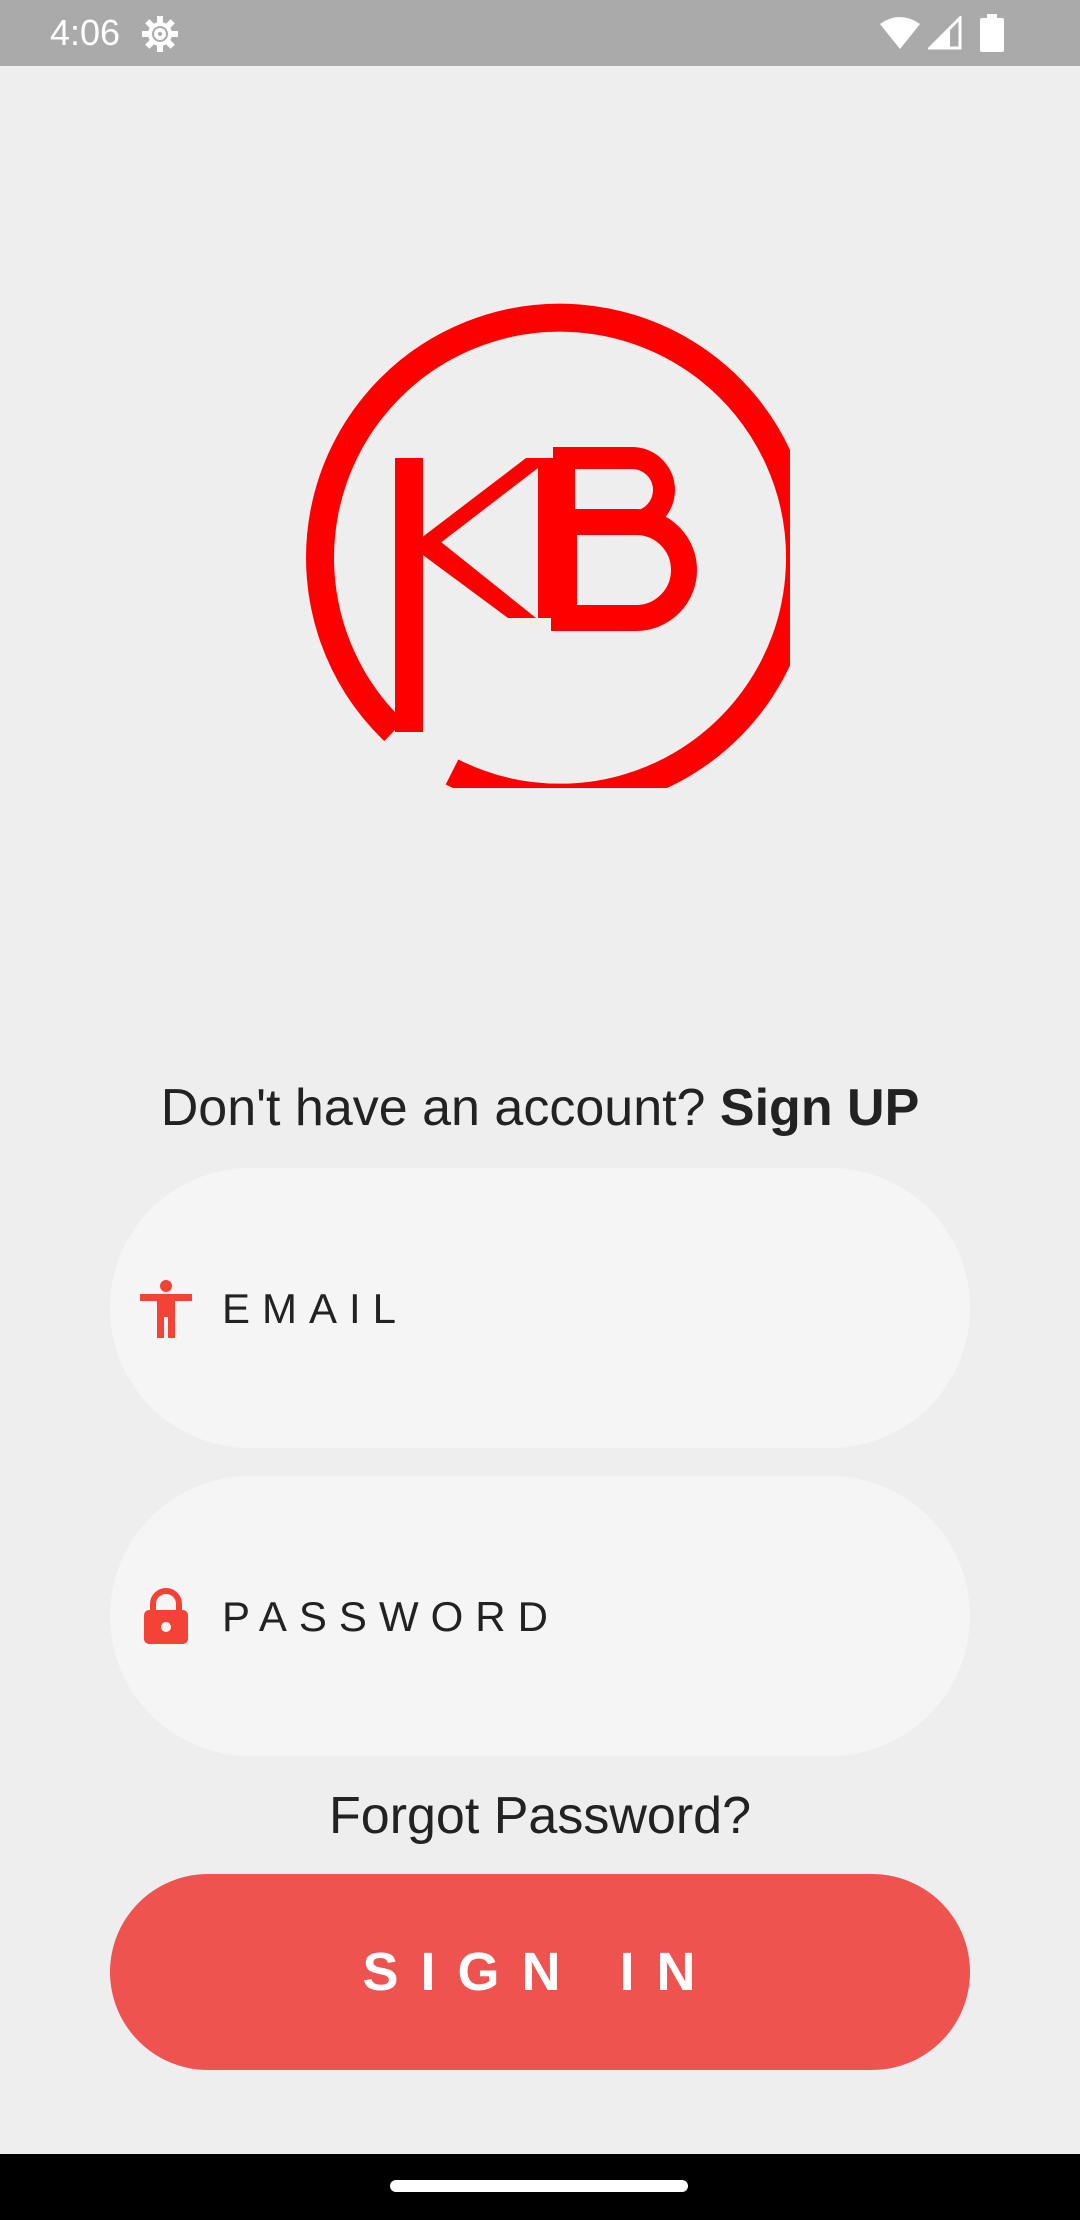 The image size is (1080, 2220). Describe the element at coordinates (540, 33) in the screenshot. I see `status-bar: 4:06` at that location.